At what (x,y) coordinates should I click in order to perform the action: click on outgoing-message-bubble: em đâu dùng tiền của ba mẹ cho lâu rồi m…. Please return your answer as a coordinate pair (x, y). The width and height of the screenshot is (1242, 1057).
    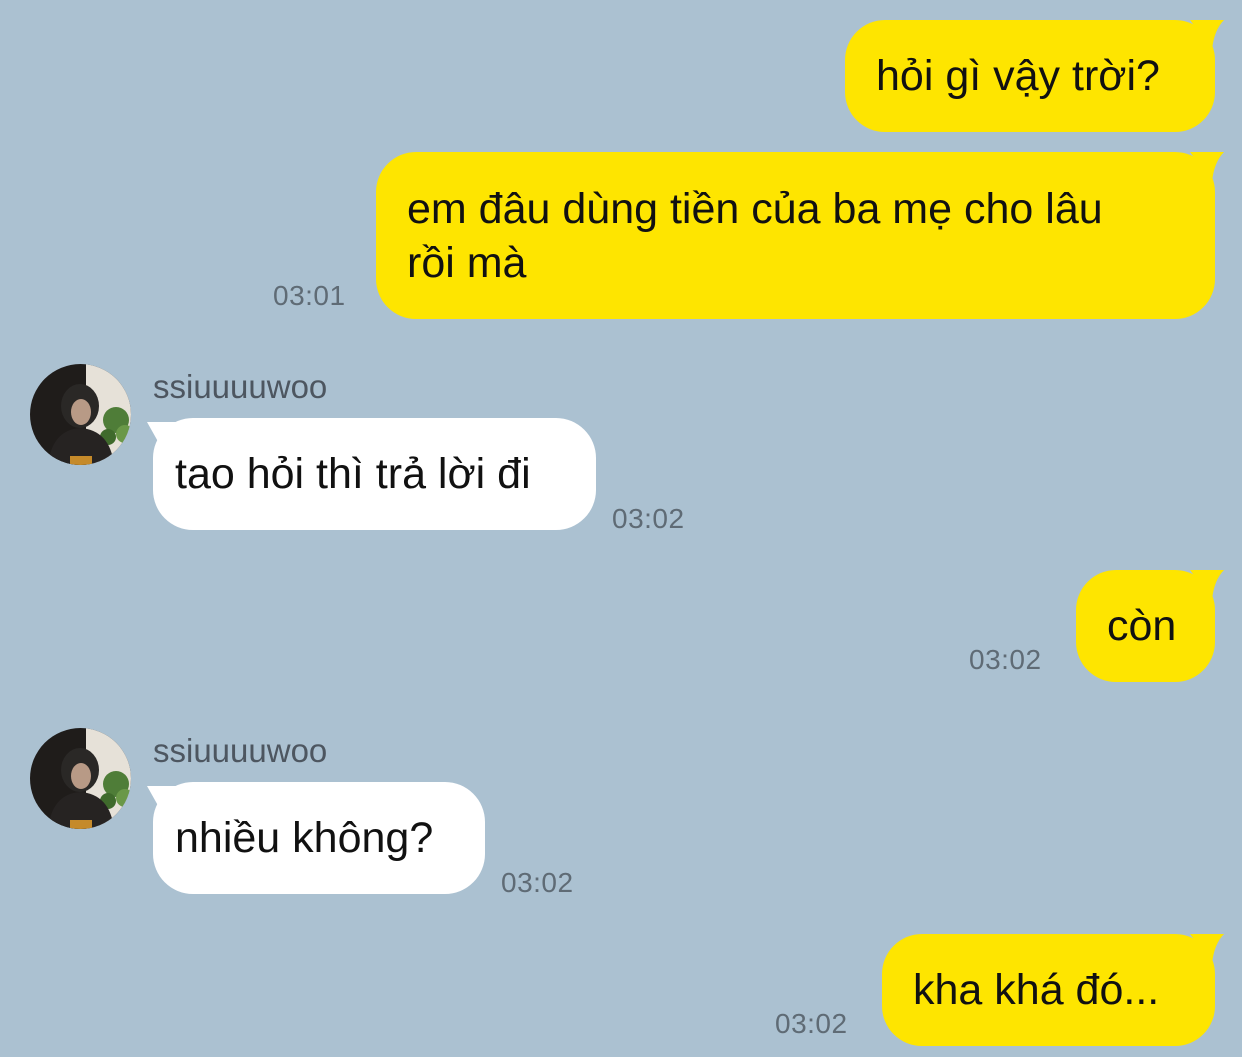
    Looking at the image, I should click on (795, 235).